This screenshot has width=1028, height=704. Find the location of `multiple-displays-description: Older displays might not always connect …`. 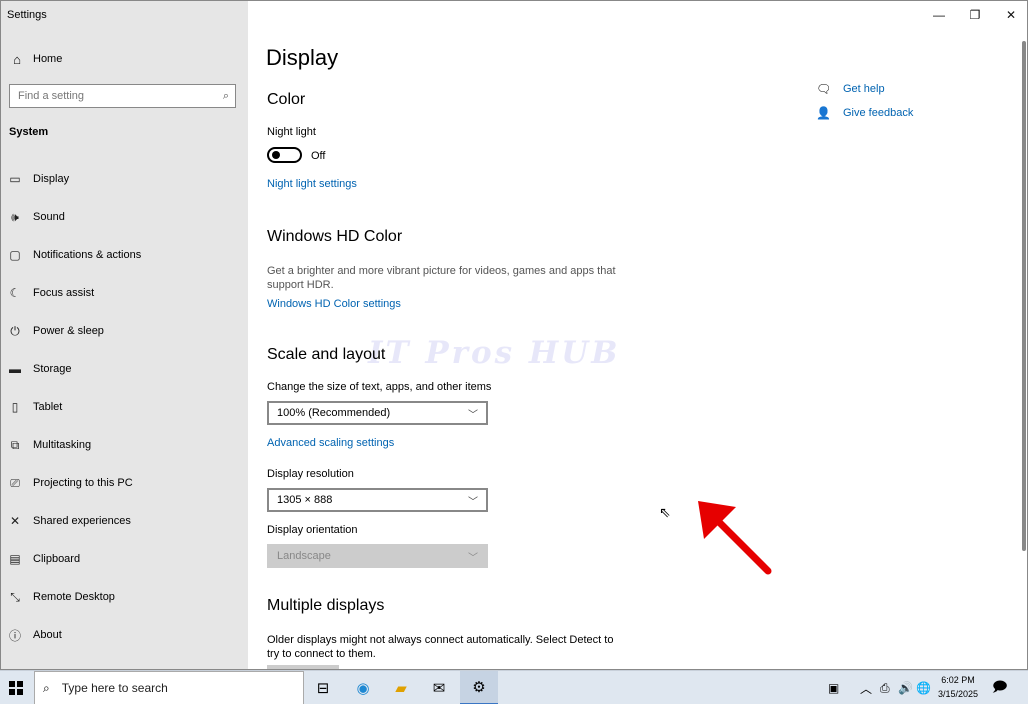

multiple-displays-description: Older displays might not always connect … is located at coordinates (440, 647).